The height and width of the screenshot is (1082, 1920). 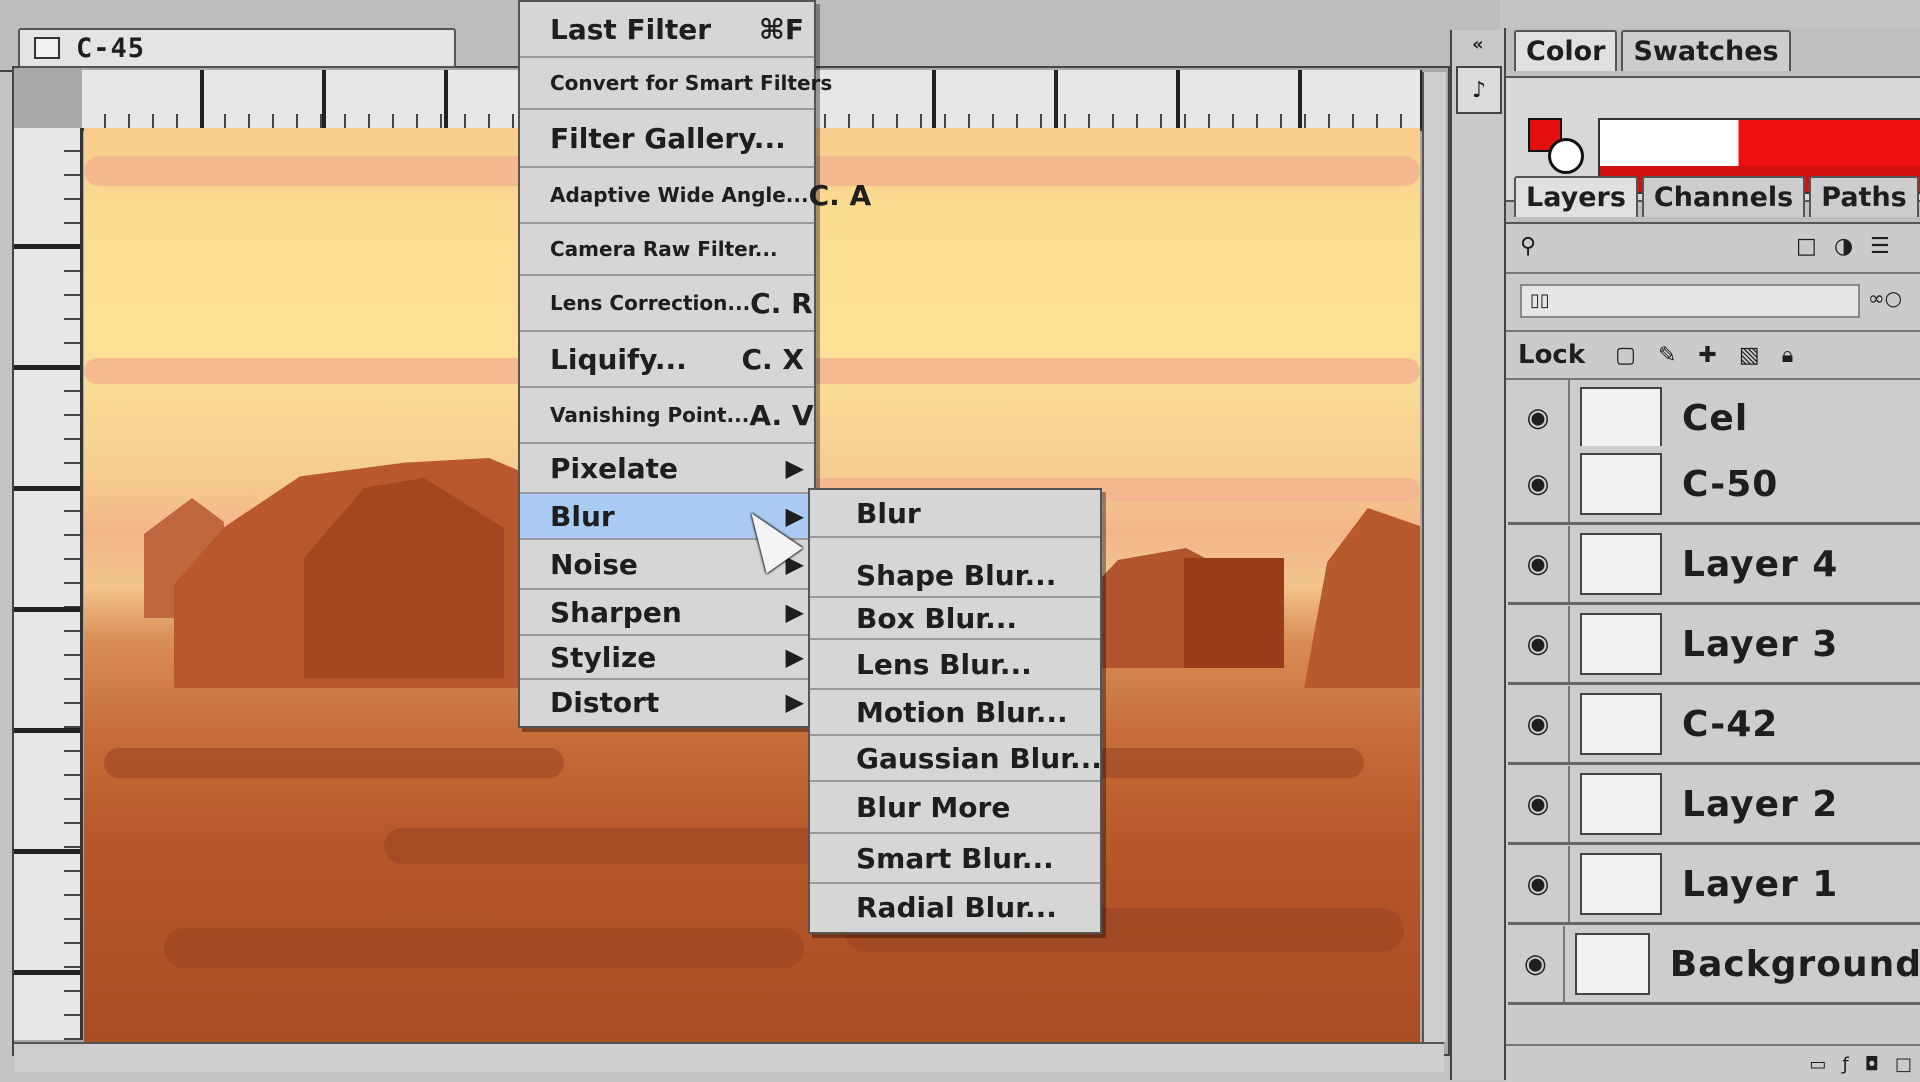 I want to click on submenu-item-blur-more: Blur More, so click(x=955, y=808).